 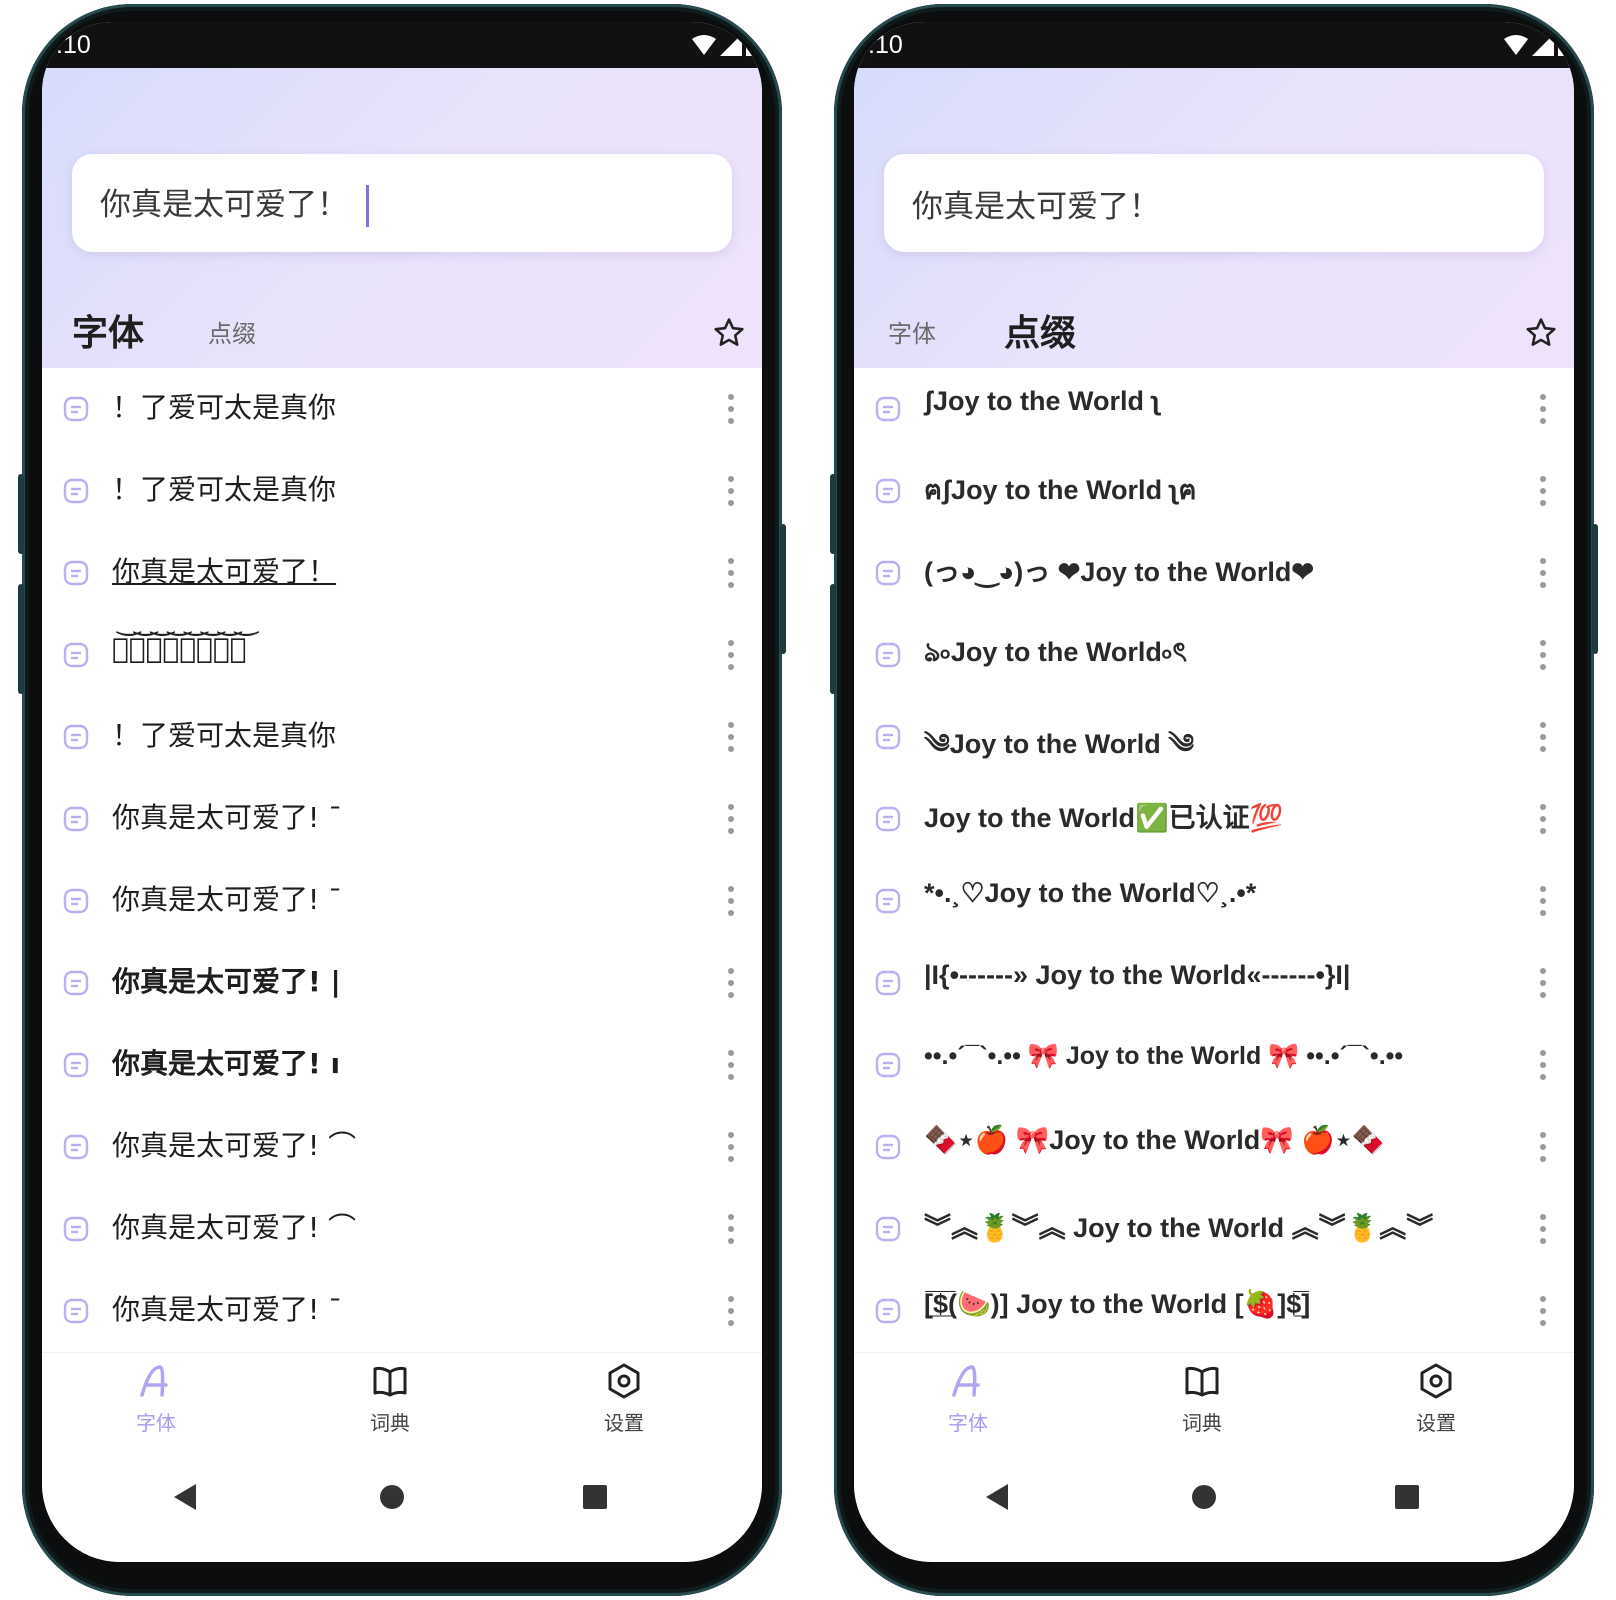 What do you see at coordinates (224, 204) in the screenshot?
I see `input-value: 你真是太可爱了！` at bounding box center [224, 204].